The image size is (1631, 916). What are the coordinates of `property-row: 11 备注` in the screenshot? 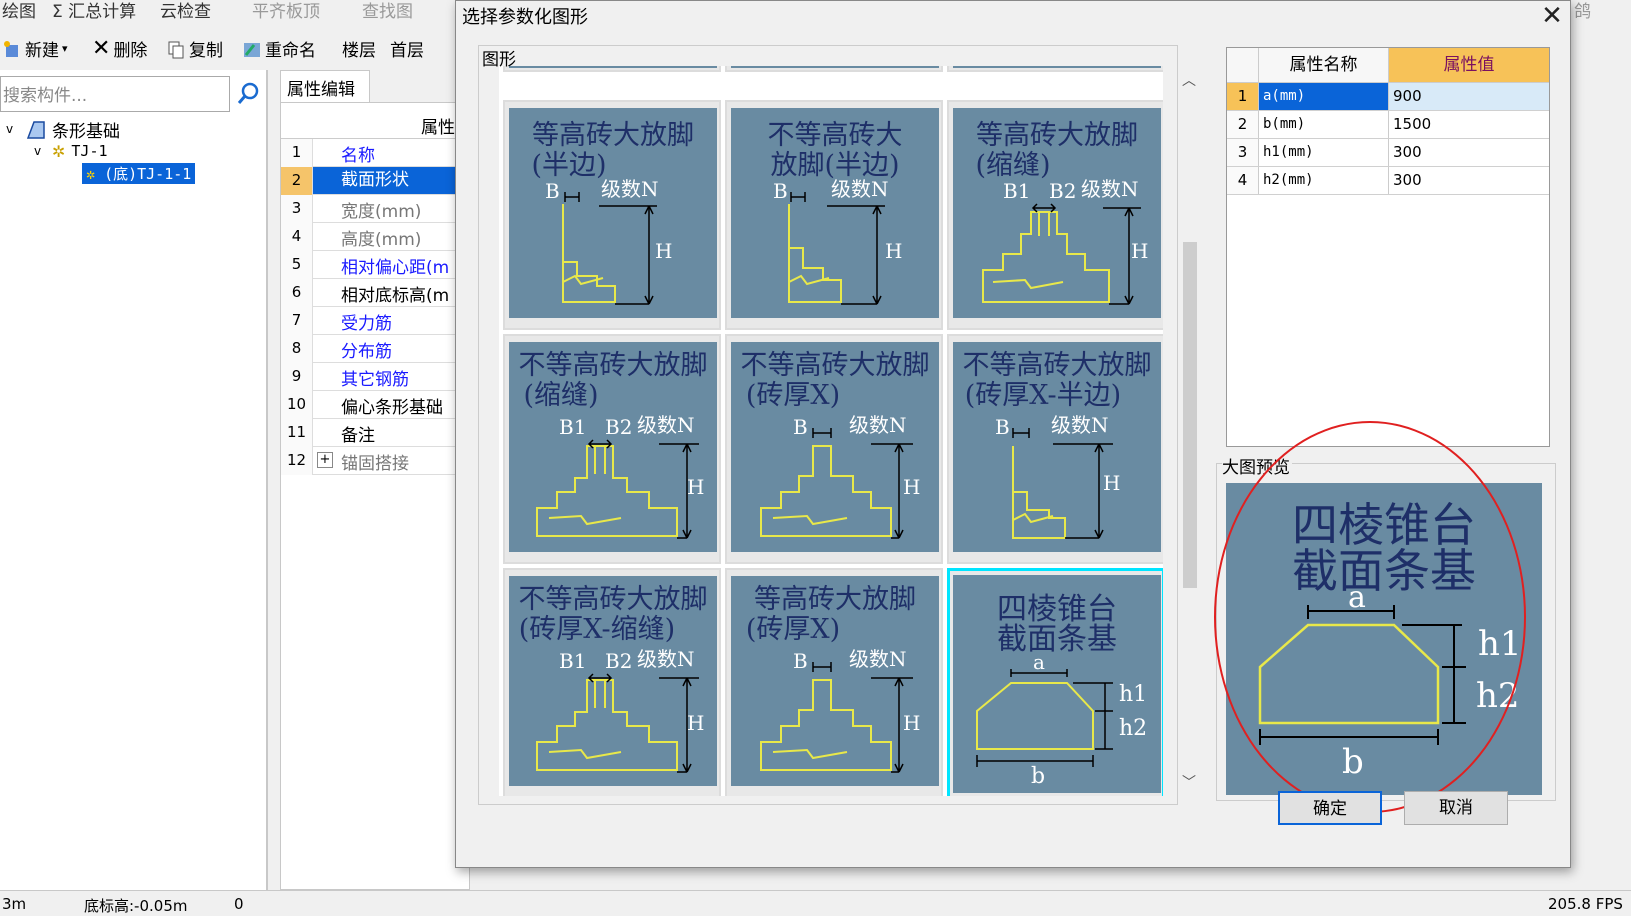 It's located at (376, 433).